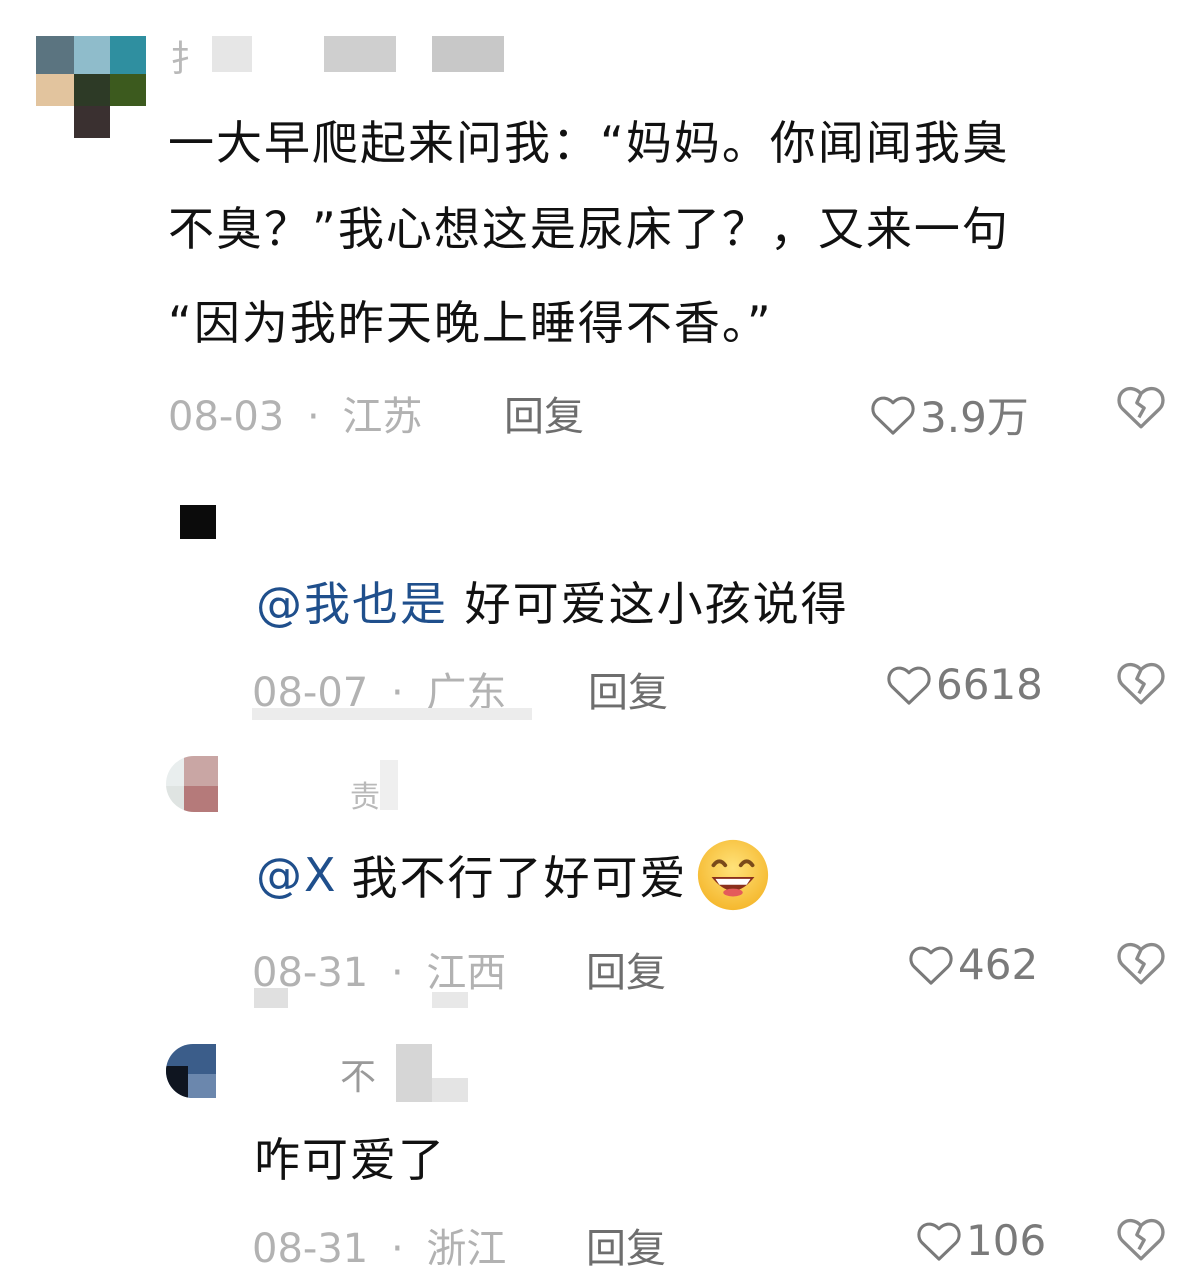 The image size is (1195, 1281). I want to click on comment-region: 江苏, so click(382, 417).